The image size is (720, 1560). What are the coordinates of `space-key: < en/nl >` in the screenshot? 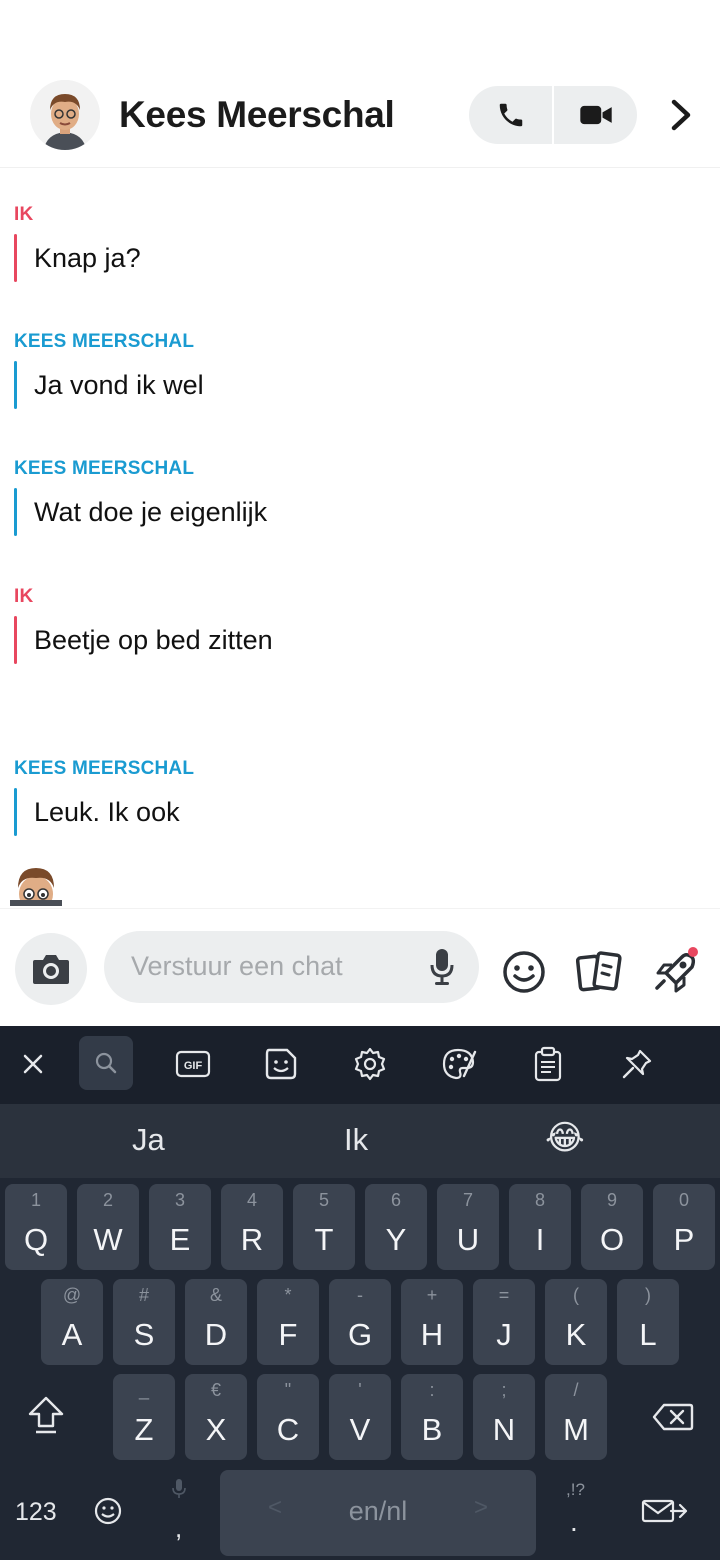 It's located at (378, 1513).